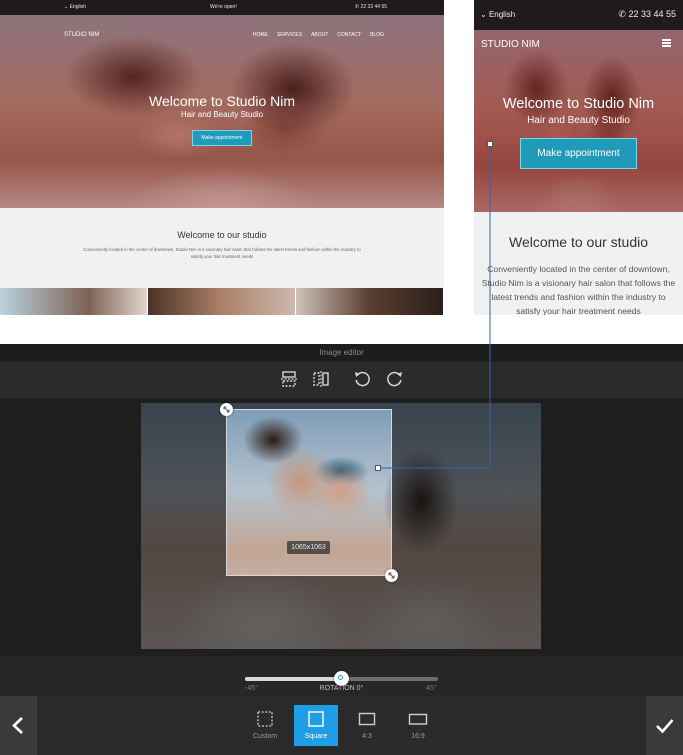 The height and width of the screenshot is (755, 683). I want to click on flip-horizontal-button, so click(321, 379).